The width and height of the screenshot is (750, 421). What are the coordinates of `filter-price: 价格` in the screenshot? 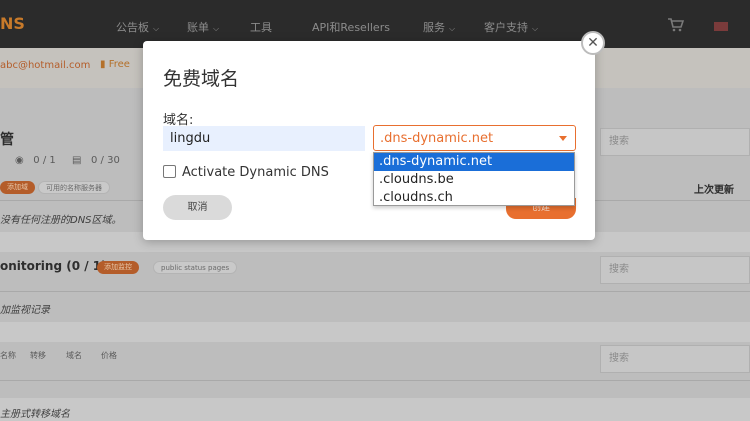 It's located at (109, 355).